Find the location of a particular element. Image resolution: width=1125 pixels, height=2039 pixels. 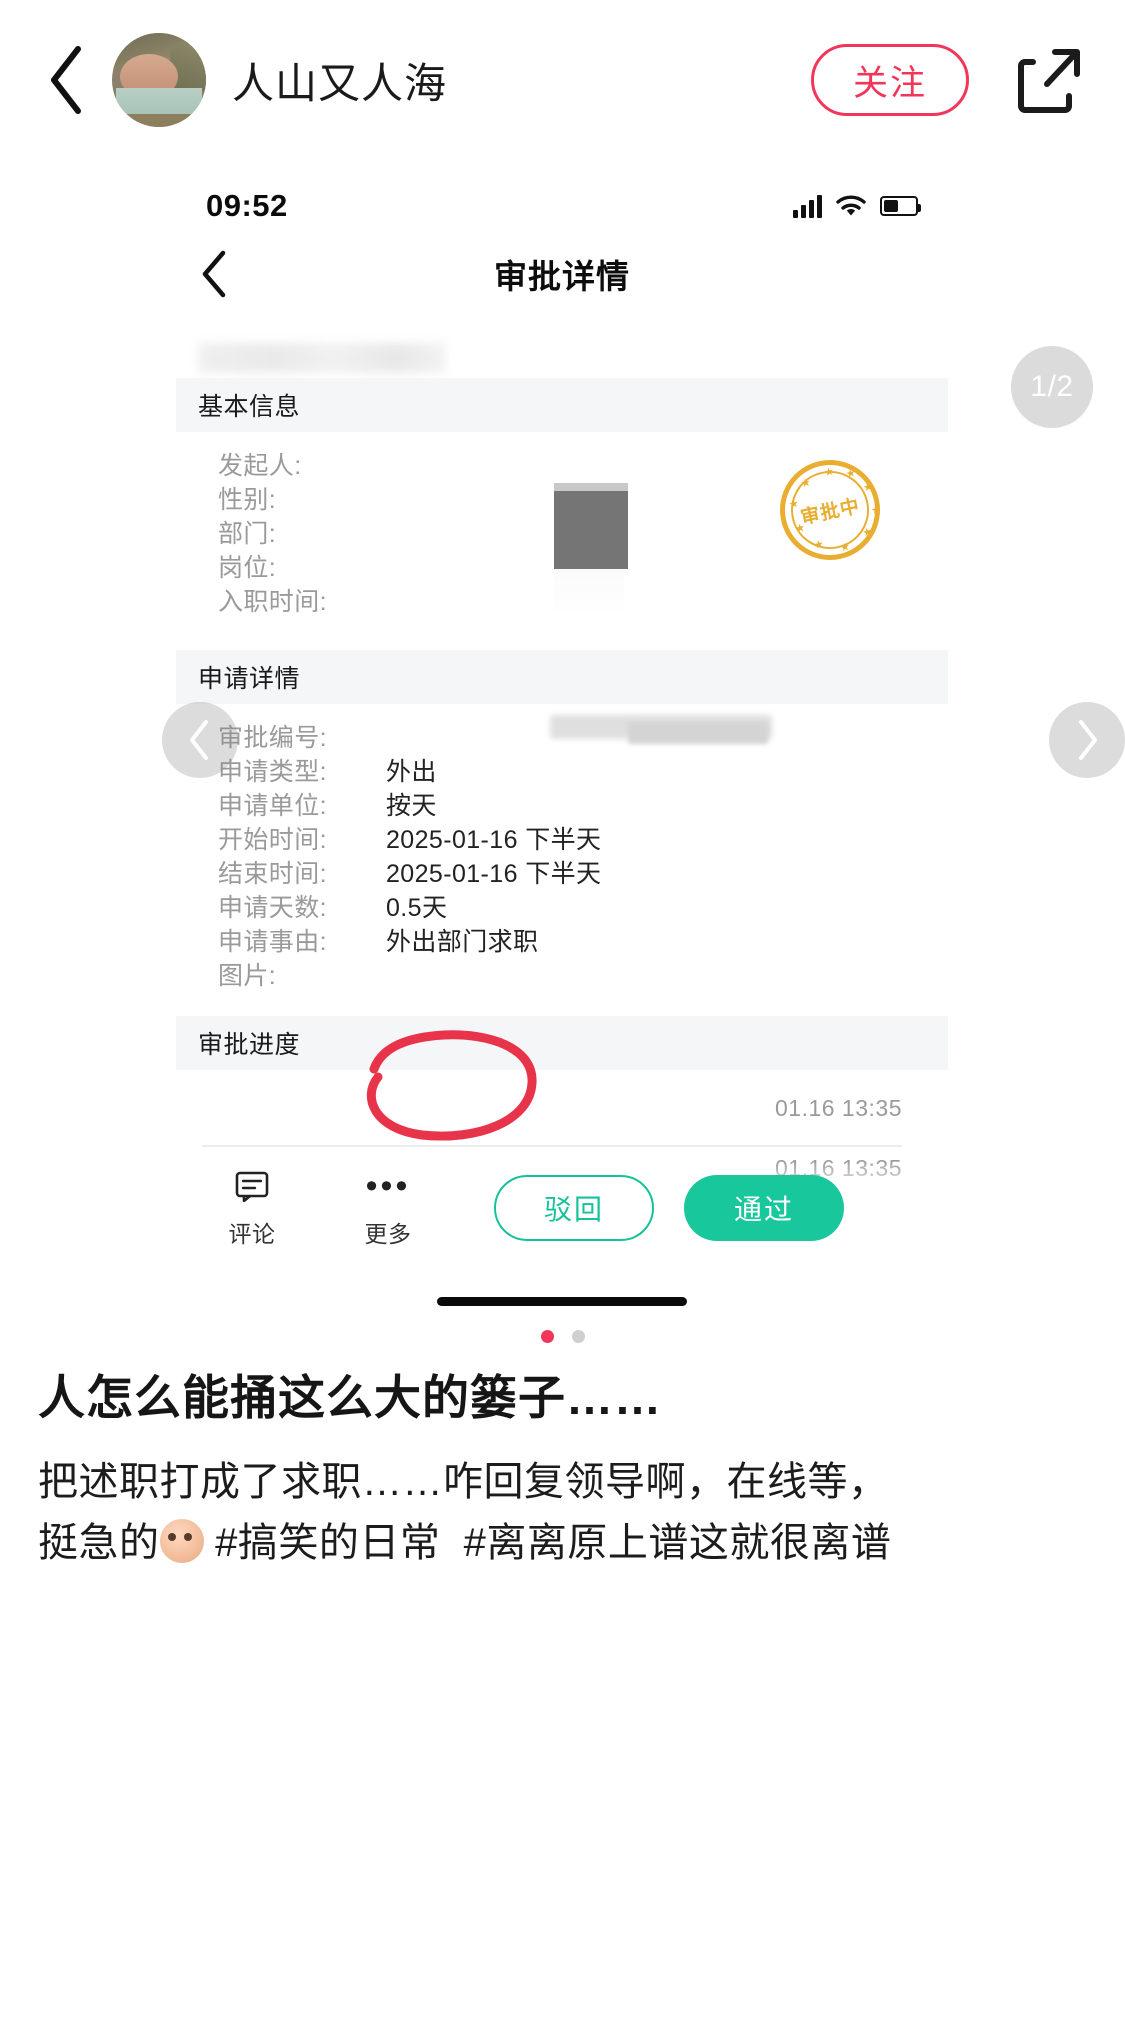

progress-section-title: 审批进度 is located at coordinates (562, 1043).